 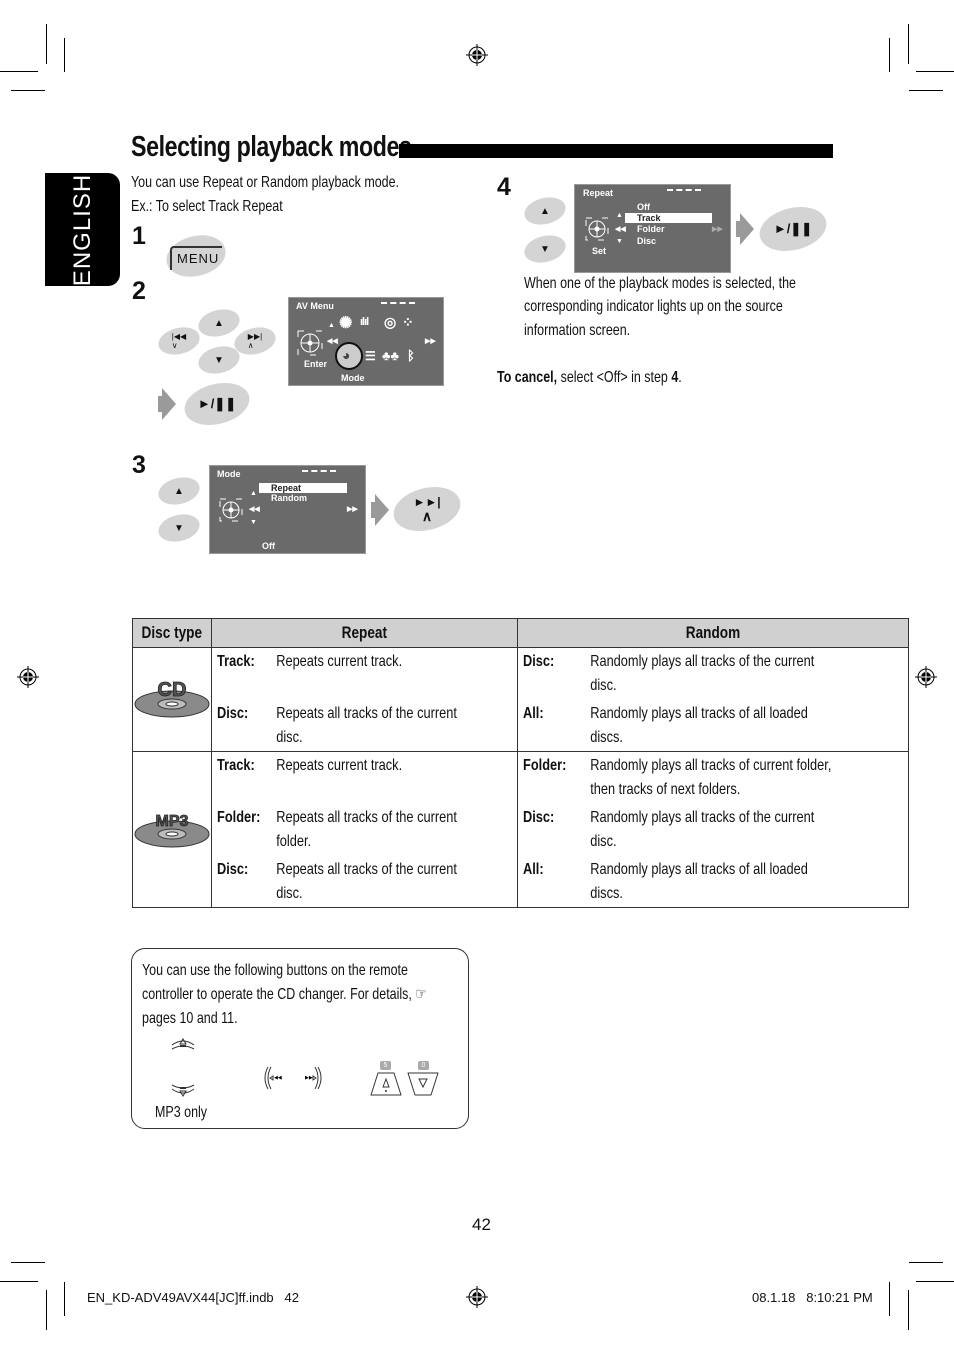 I want to click on remote-number-0-badge: 0, so click(x=423, y=1065).